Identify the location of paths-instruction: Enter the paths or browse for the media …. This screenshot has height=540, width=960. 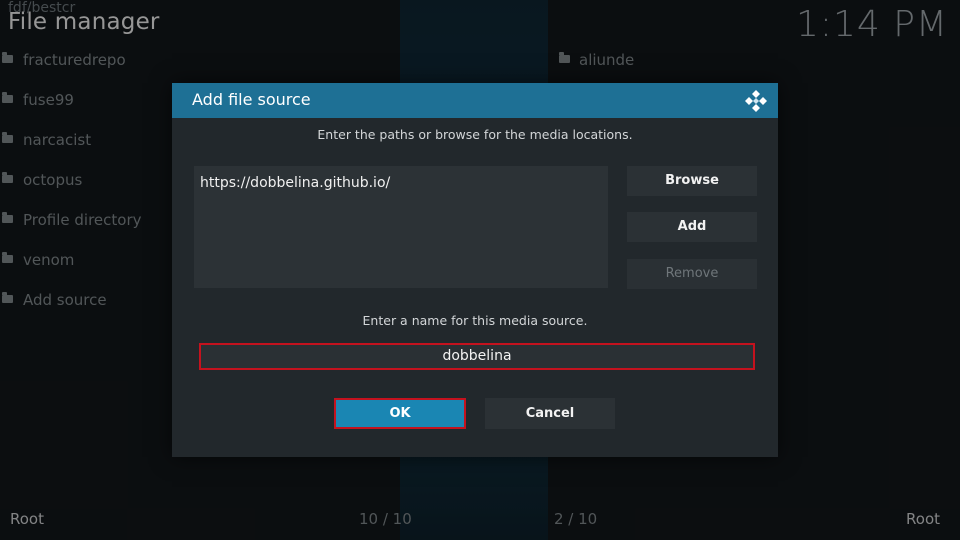
(475, 134).